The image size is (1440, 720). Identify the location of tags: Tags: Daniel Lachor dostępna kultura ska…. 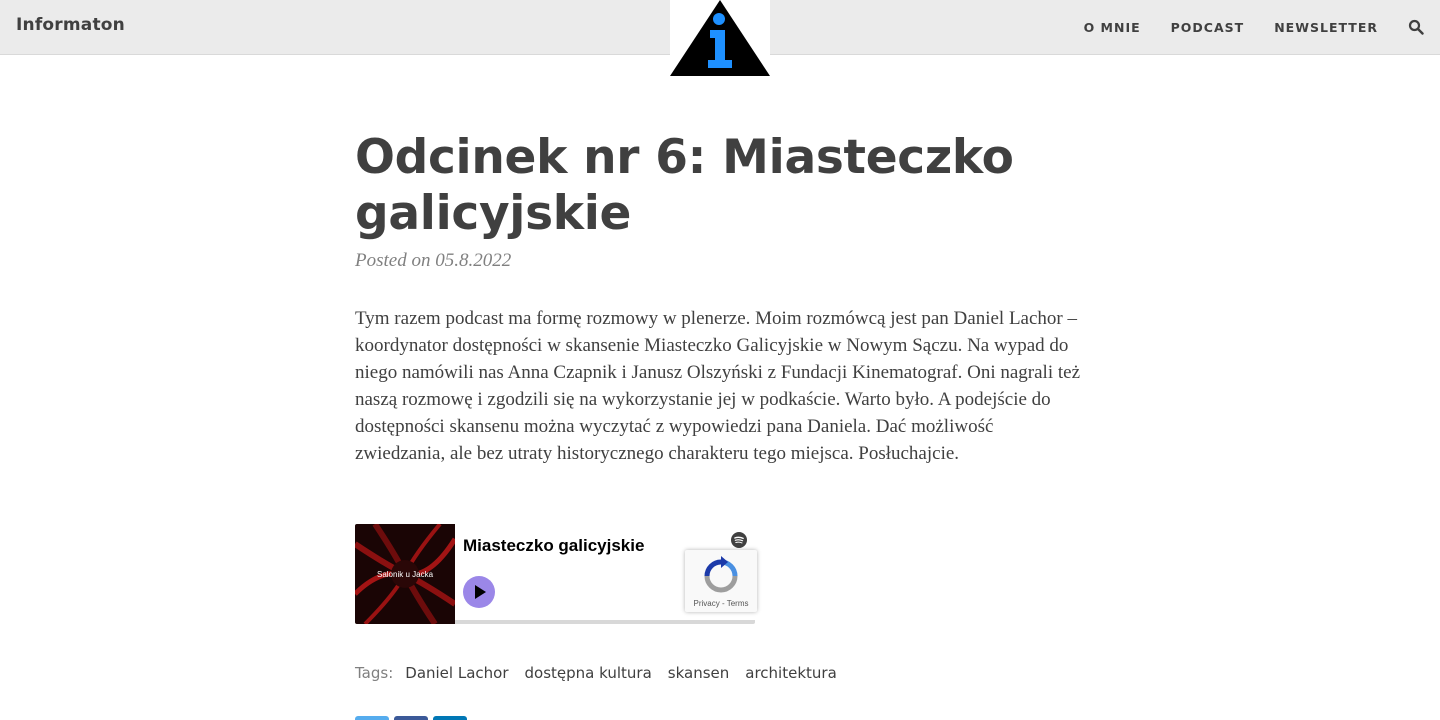
(604, 673).